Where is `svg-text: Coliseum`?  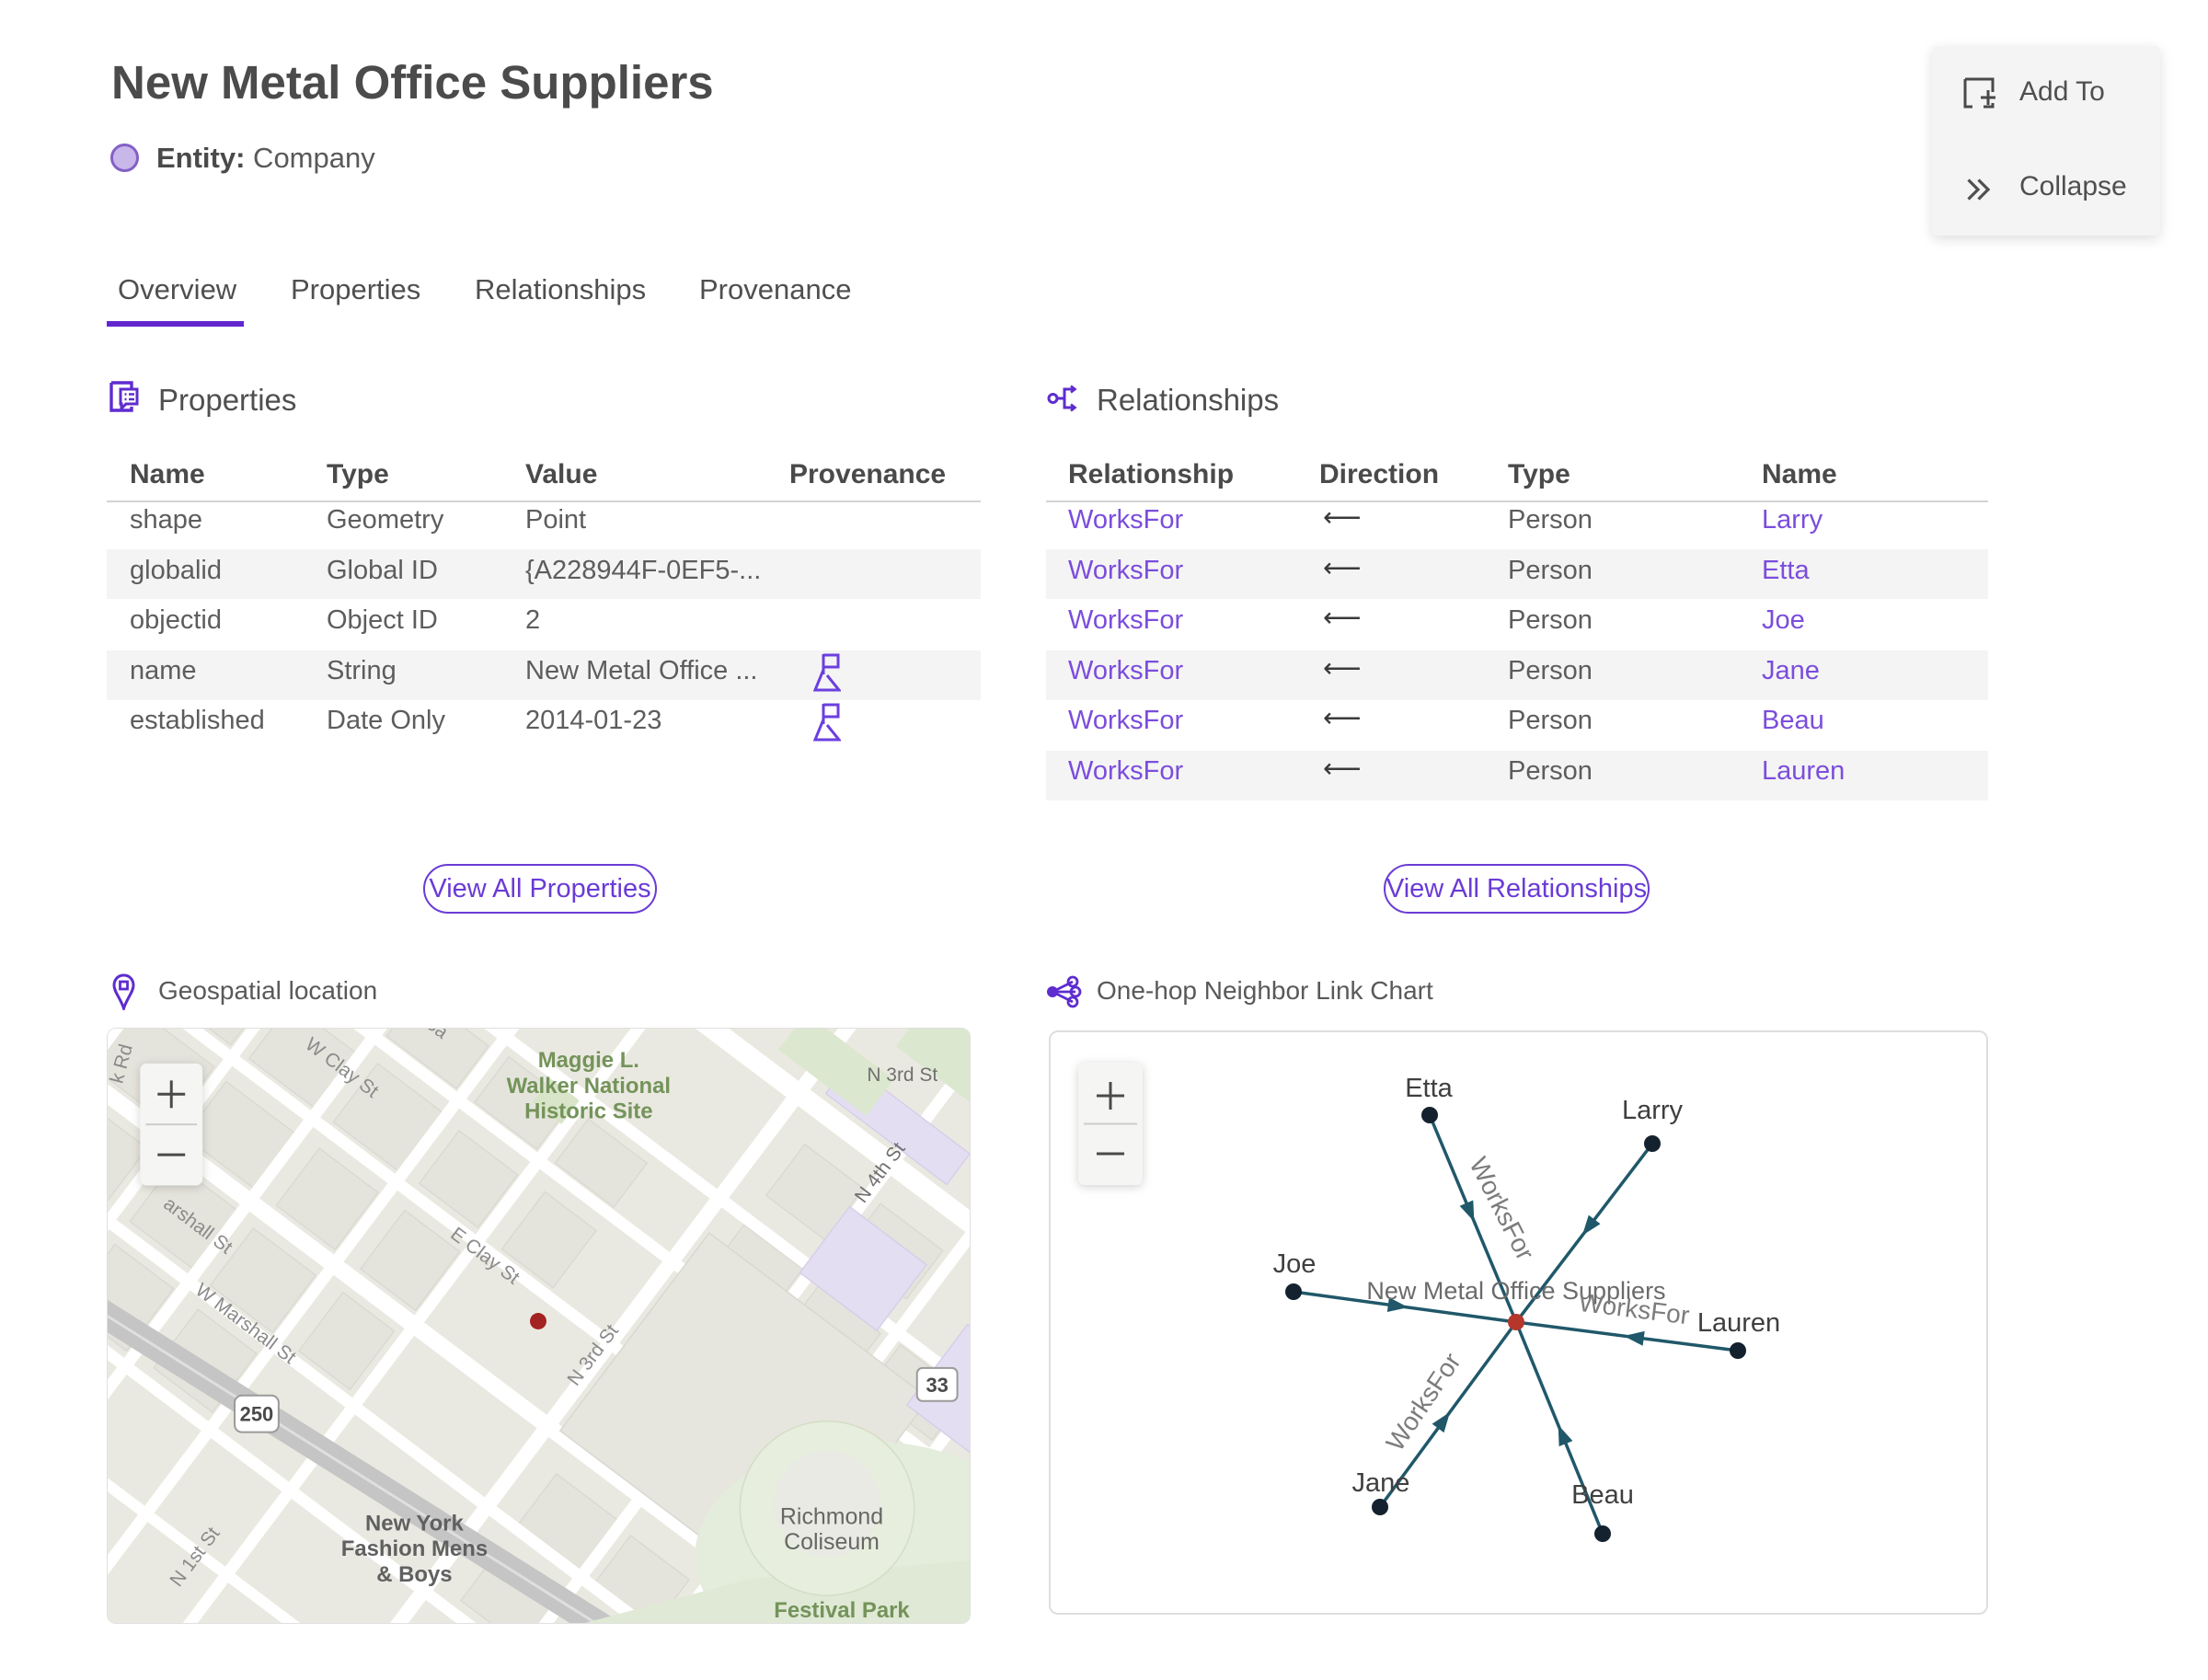 svg-text: Coliseum is located at coordinates (832, 1542).